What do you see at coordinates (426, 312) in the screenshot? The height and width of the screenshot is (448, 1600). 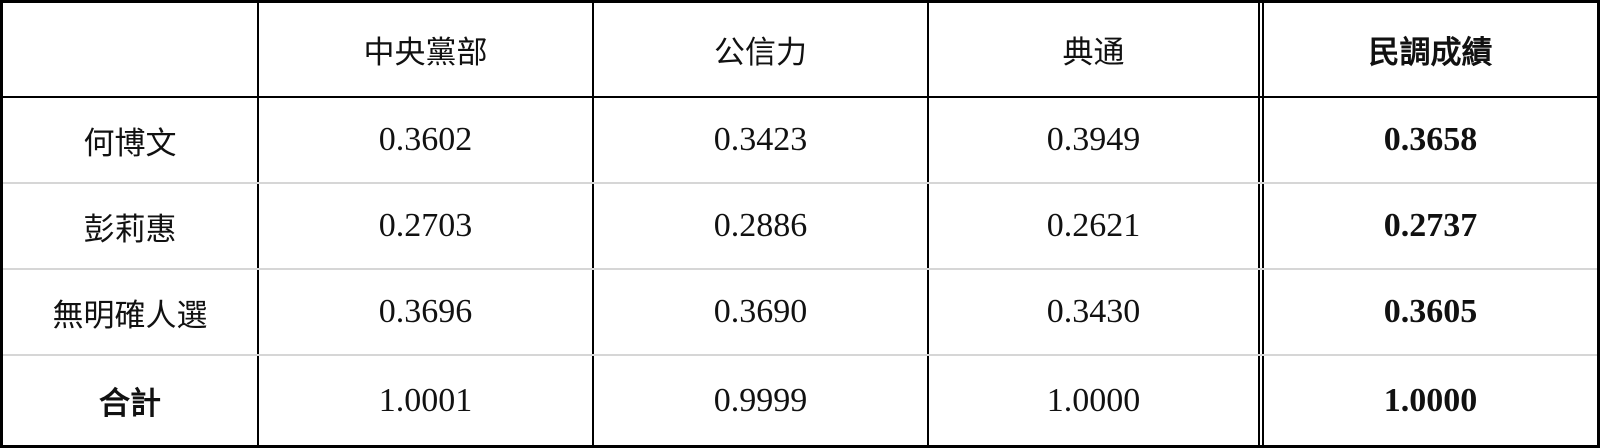 I see `table-cell: 0.3696` at bounding box center [426, 312].